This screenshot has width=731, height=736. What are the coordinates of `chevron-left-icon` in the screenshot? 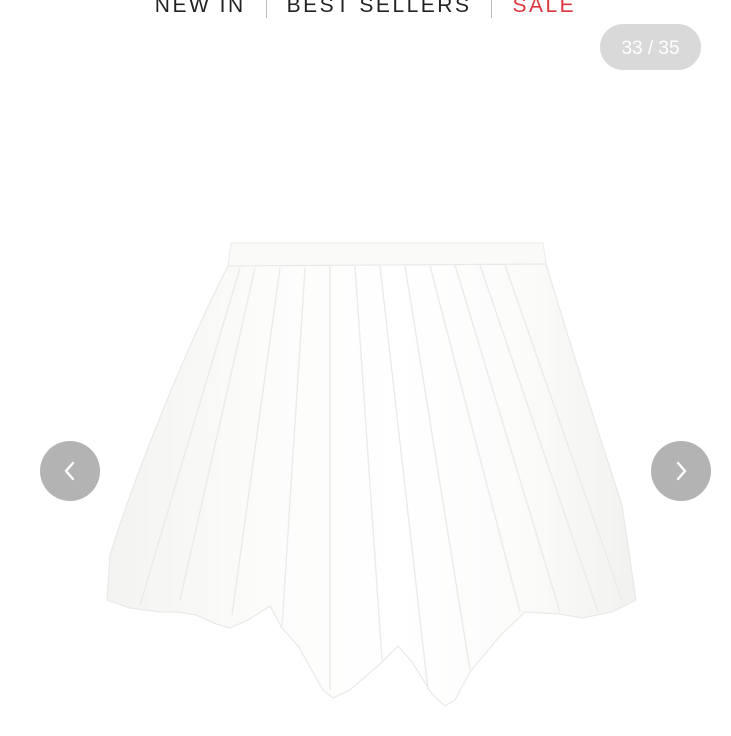 It's located at (69, 471).